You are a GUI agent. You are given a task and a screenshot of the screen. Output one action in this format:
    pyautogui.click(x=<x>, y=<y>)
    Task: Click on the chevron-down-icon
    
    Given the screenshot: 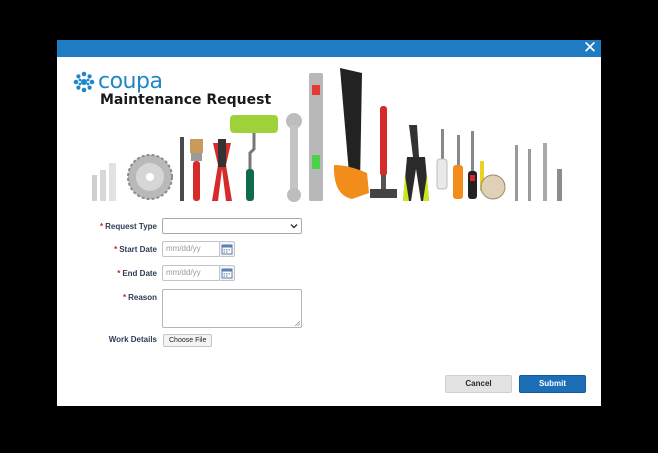 What is the action you would take?
    pyautogui.click(x=294, y=226)
    